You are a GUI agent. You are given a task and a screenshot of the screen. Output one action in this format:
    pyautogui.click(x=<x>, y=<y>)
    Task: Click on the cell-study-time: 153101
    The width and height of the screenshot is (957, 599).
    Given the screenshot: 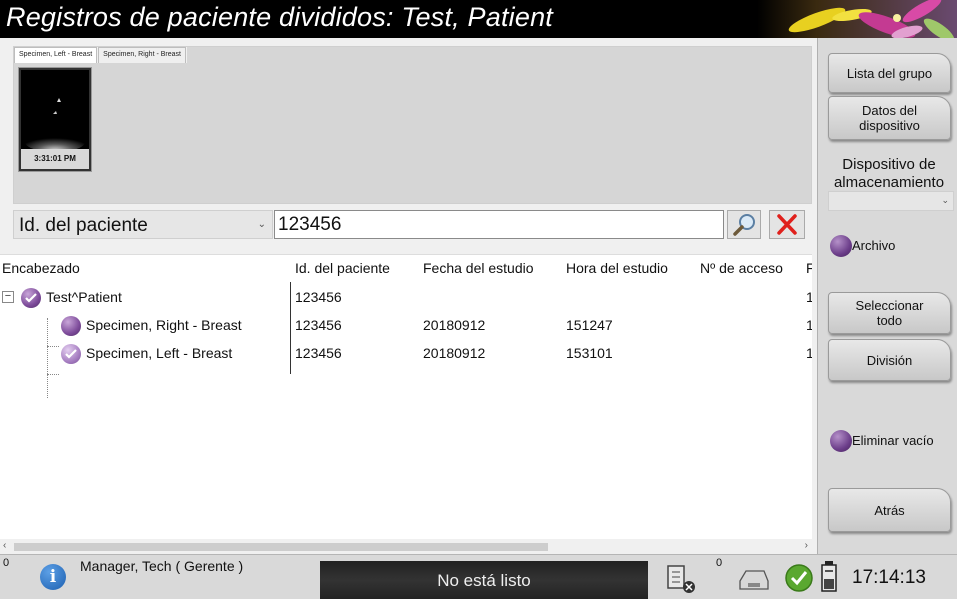 What is the action you would take?
    pyautogui.click(x=589, y=353)
    